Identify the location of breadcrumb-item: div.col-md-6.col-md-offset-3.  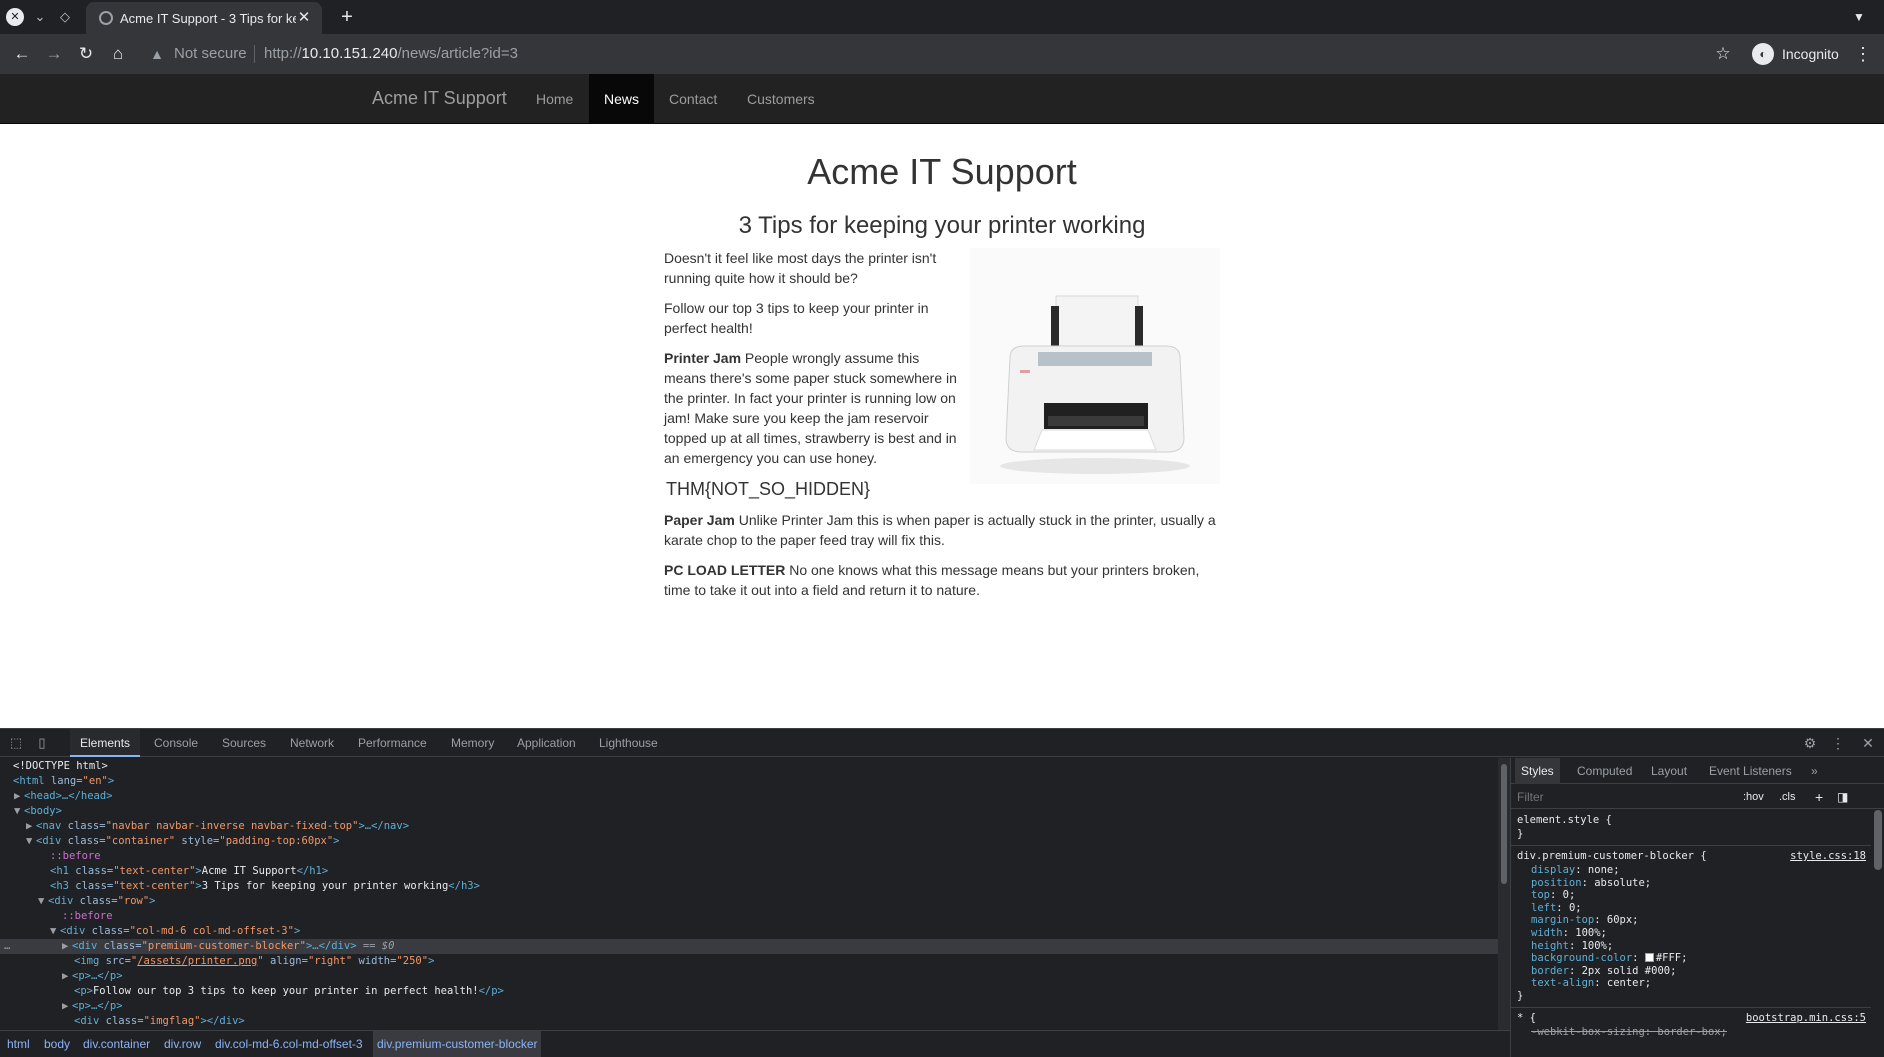
(289, 1044).